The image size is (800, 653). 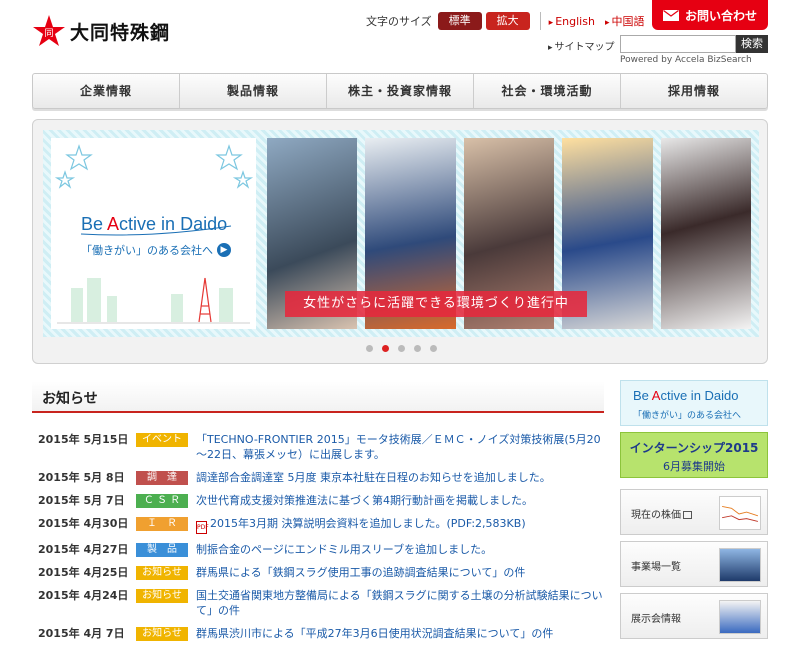 I want to click on be-active-promo: Be Active in Daido 「働きがい」のある会社へ ▶, so click(x=153, y=233).